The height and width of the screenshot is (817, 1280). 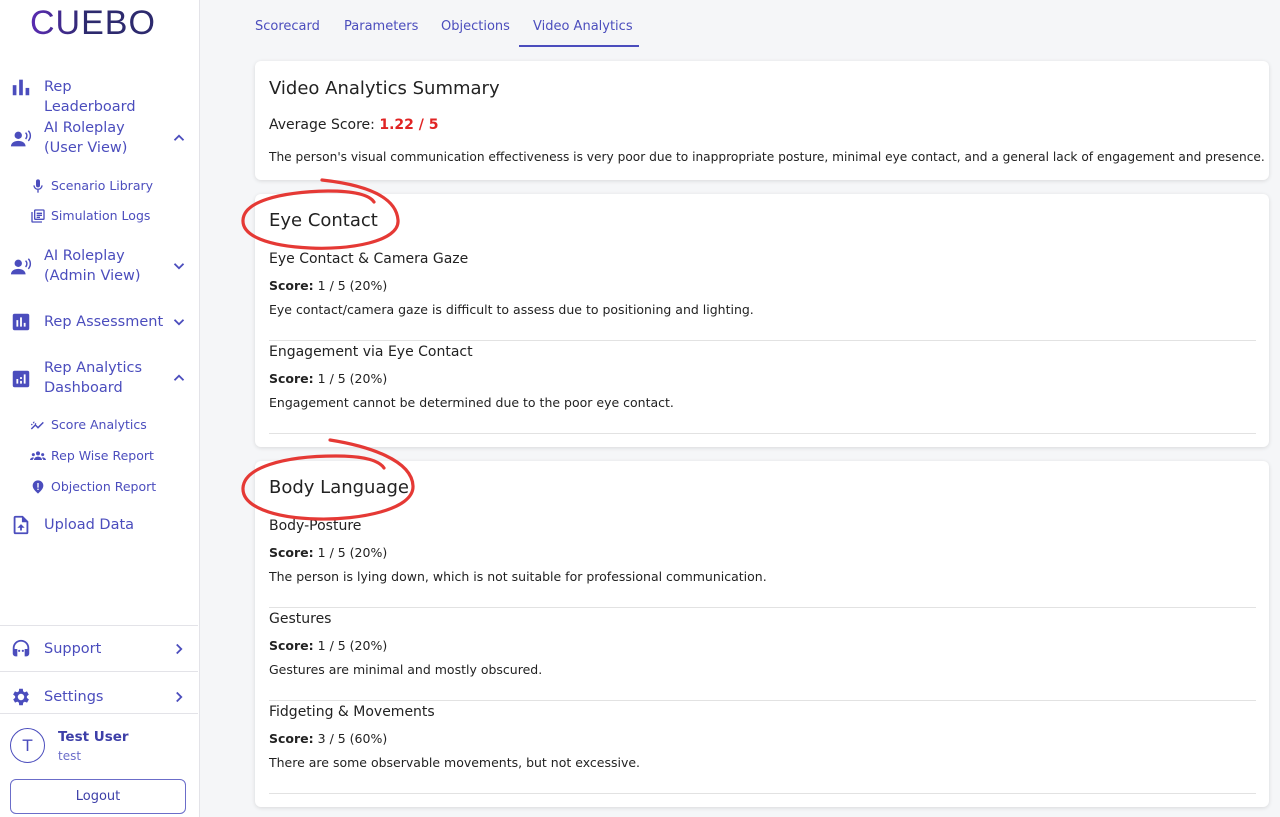 I want to click on sidebar-subitem-label: Rep Wise Report, so click(x=102, y=455).